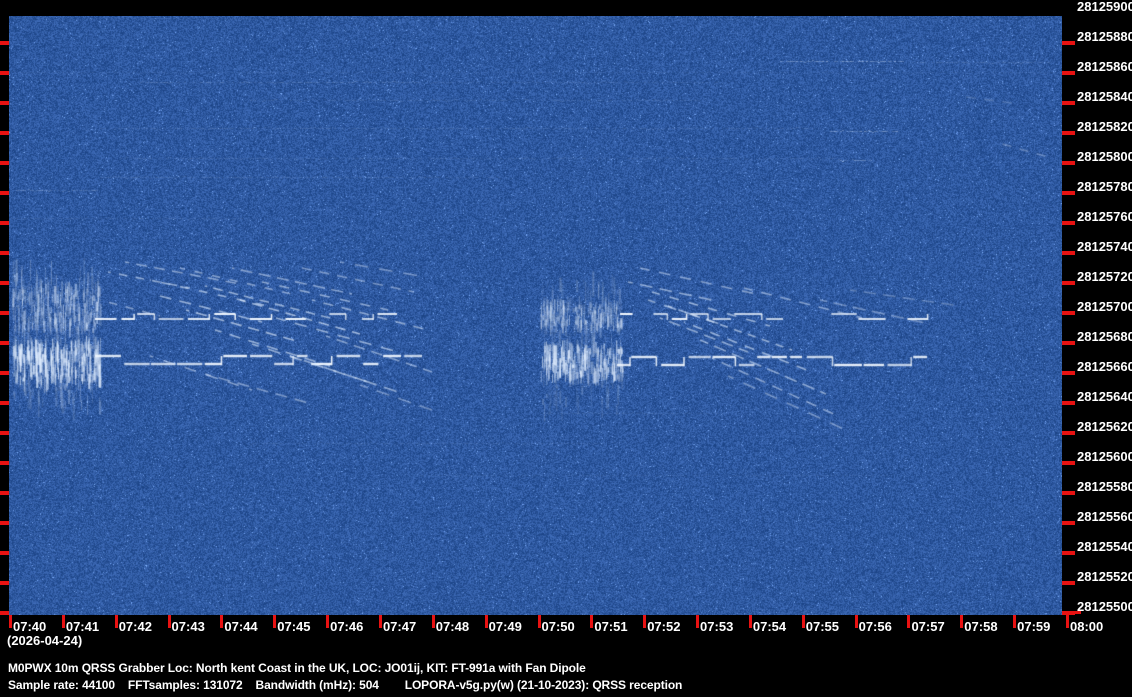  Describe the element at coordinates (1104, 576) in the screenshot. I see `freq-label: 28125520` at that location.